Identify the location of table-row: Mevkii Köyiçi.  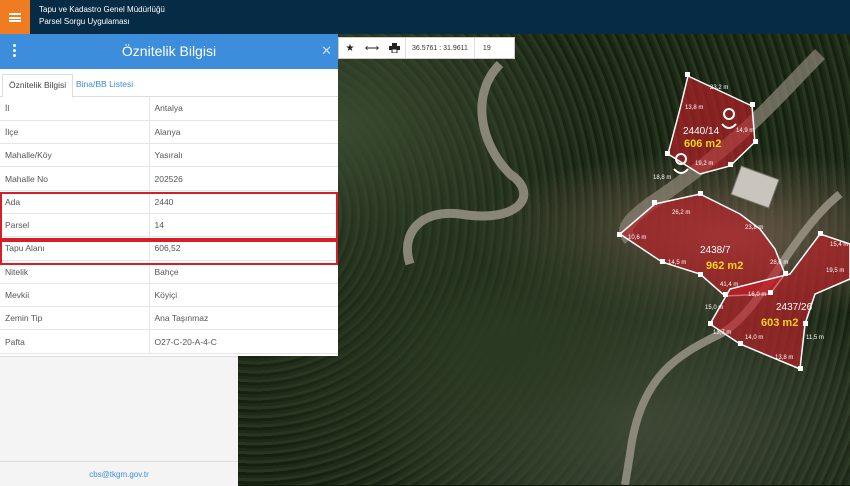
(169, 295).